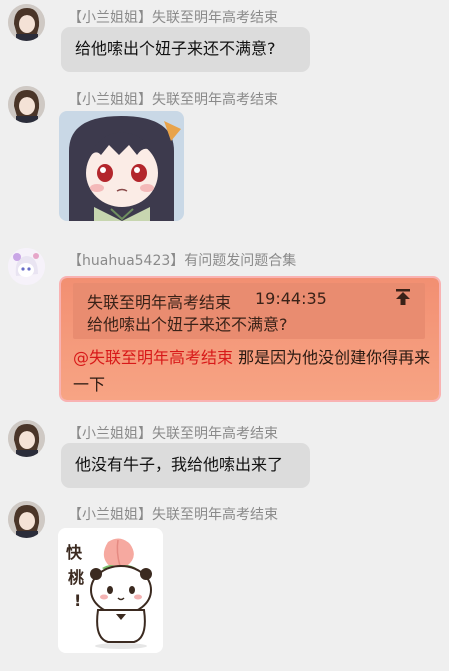 This screenshot has width=449, height=671. I want to click on reply-text: @失联至明年高考结束 那是因为他没创建你得再来一下, so click(253, 371).